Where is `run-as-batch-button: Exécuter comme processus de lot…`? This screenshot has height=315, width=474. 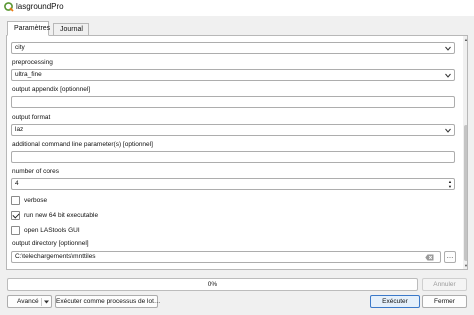
run-as-batch-button: Exécuter comme processus de lot… is located at coordinates (107, 301).